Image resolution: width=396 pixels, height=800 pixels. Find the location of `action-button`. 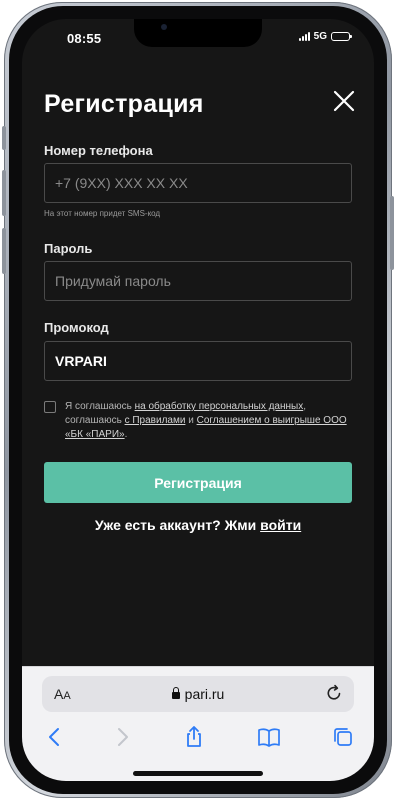

action-button is located at coordinates (4, 138).